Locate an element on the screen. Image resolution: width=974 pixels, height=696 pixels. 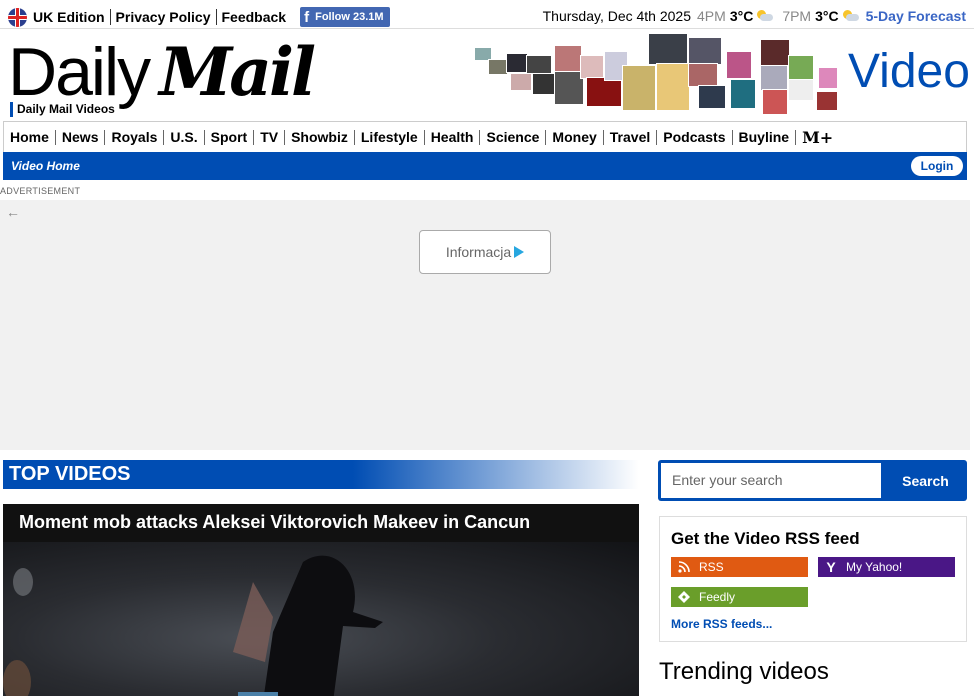
nav-item-podcasts: Podcasts is located at coordinates (695, 137).